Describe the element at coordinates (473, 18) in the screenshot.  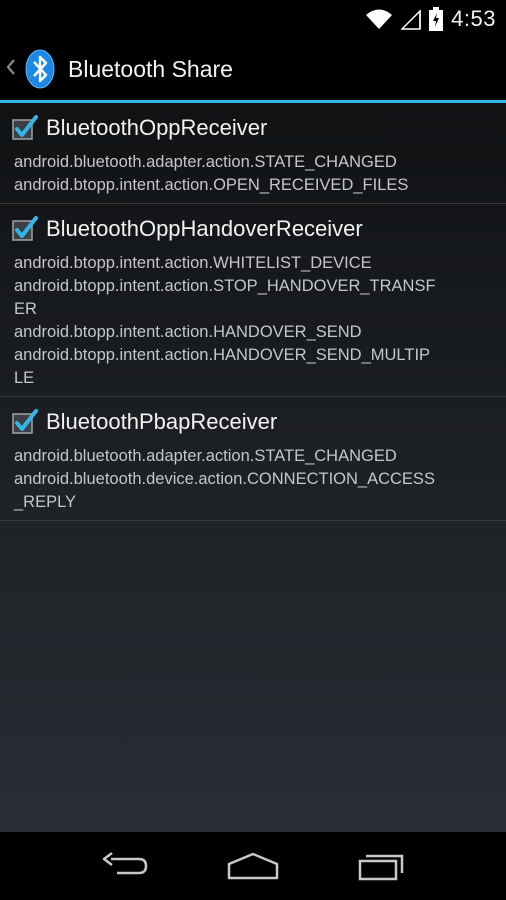
I see `status-clock: 4:53` at that location.